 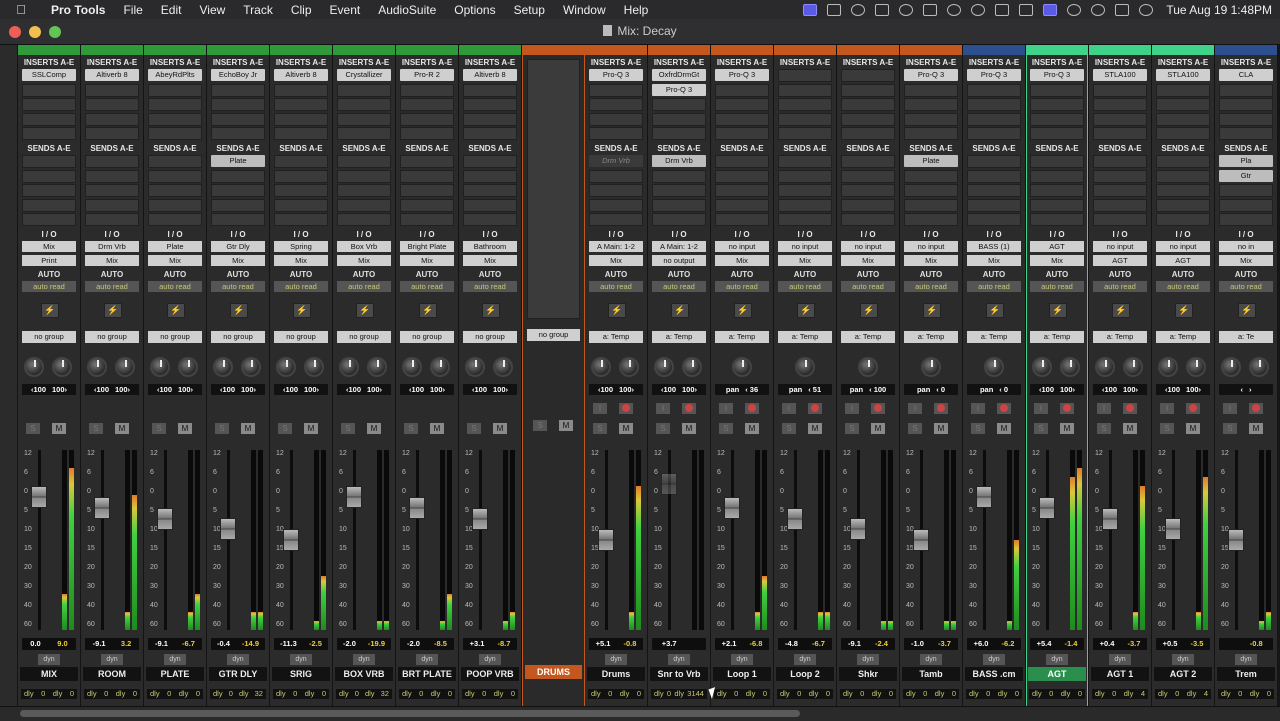 What do you see at coordinates (212, 10) in the screenshot?
I see `menu-view: View` at bounding box center [212, 10].